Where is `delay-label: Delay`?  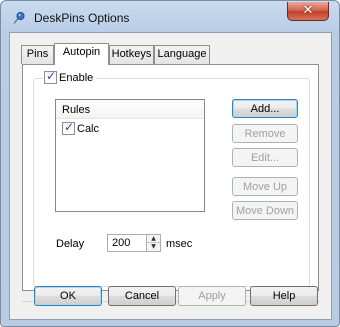 delay-label: Delay is located at coordinates (70, 244).